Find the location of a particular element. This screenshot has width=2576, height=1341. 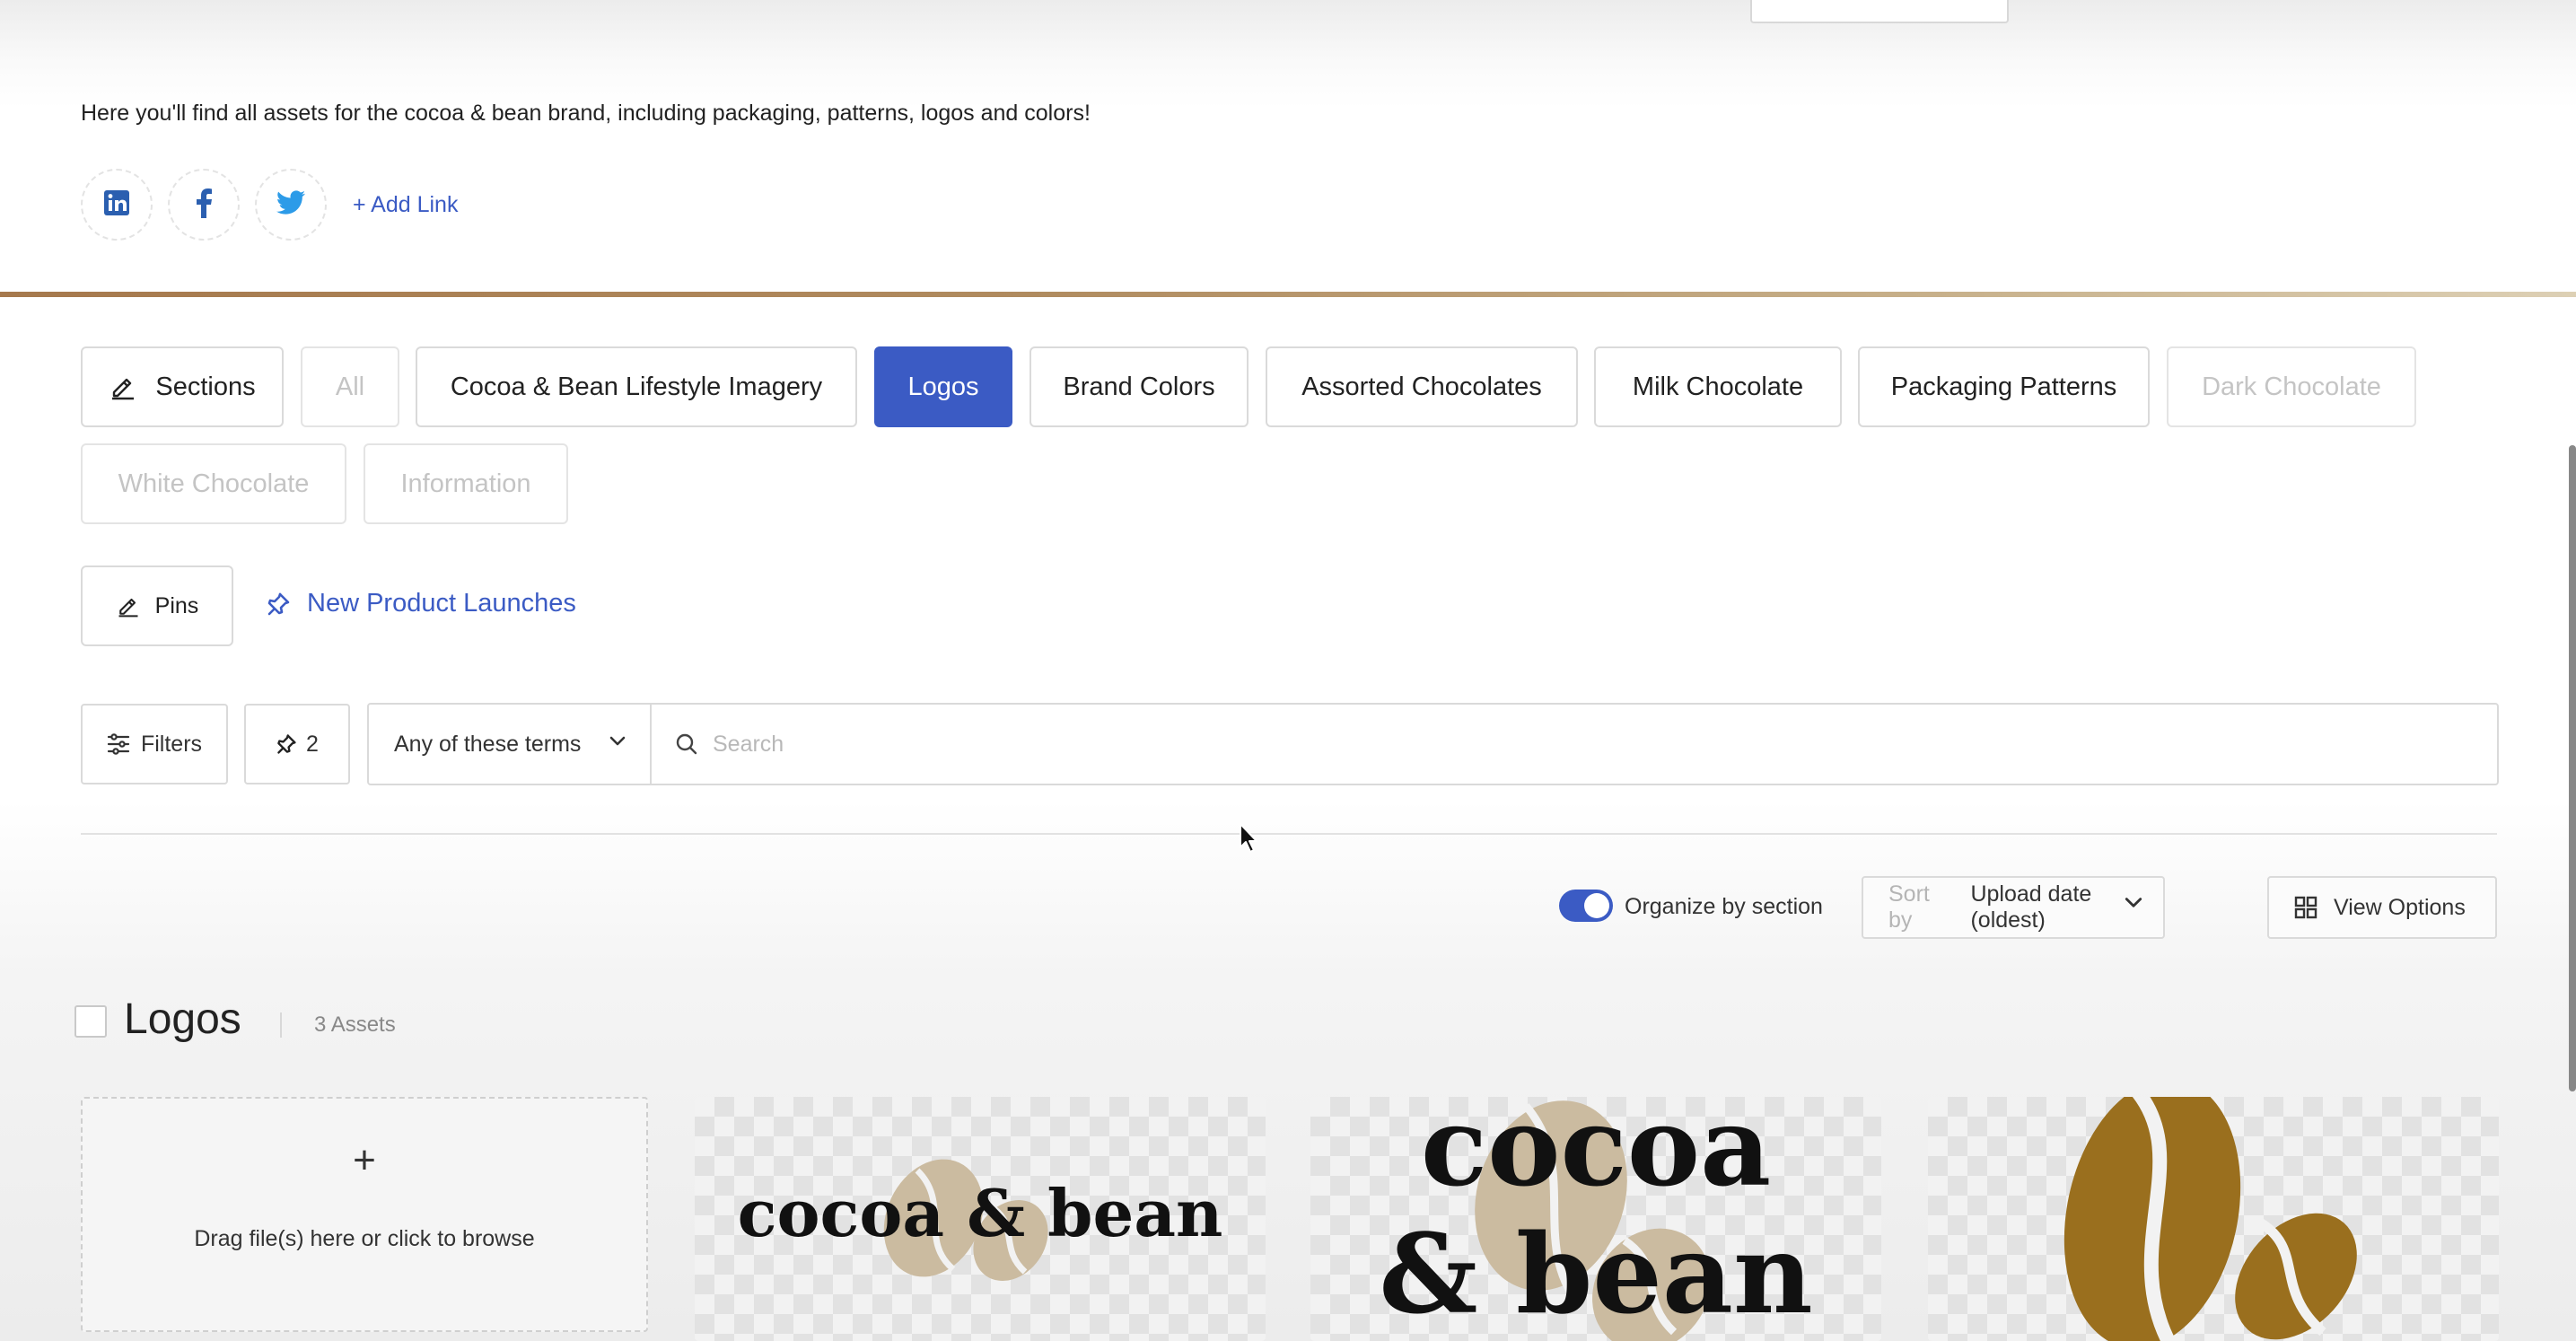

organize-by-section-label: Organize by section is located at coordinates (1724, 906).